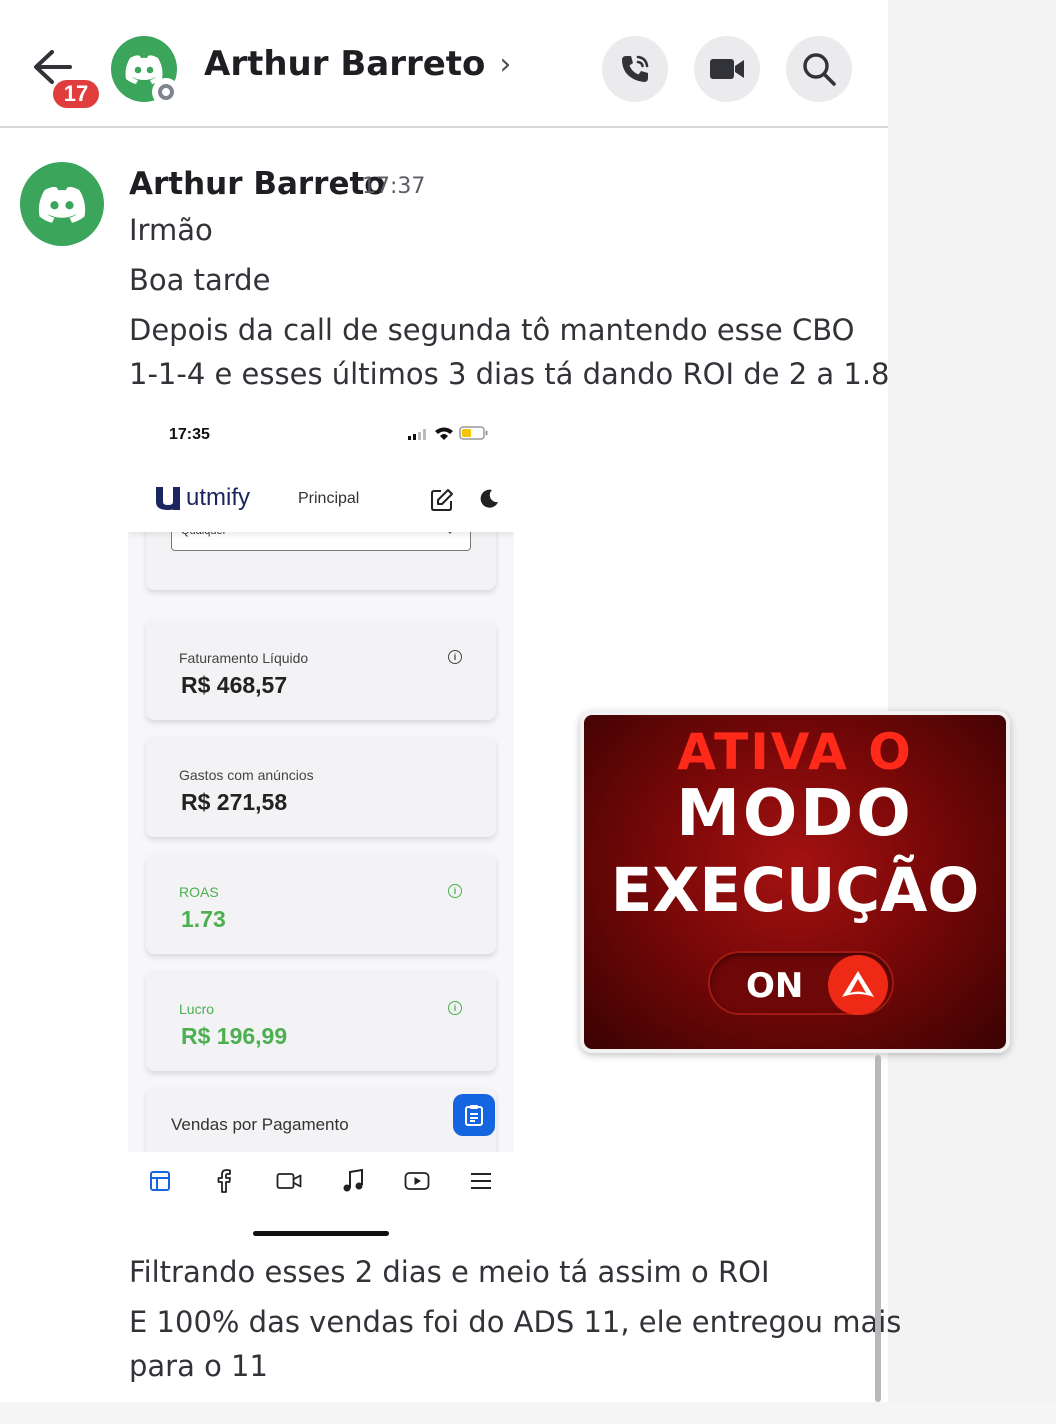  I want to click on nav-principal-link: Principal, so click(328, 499).